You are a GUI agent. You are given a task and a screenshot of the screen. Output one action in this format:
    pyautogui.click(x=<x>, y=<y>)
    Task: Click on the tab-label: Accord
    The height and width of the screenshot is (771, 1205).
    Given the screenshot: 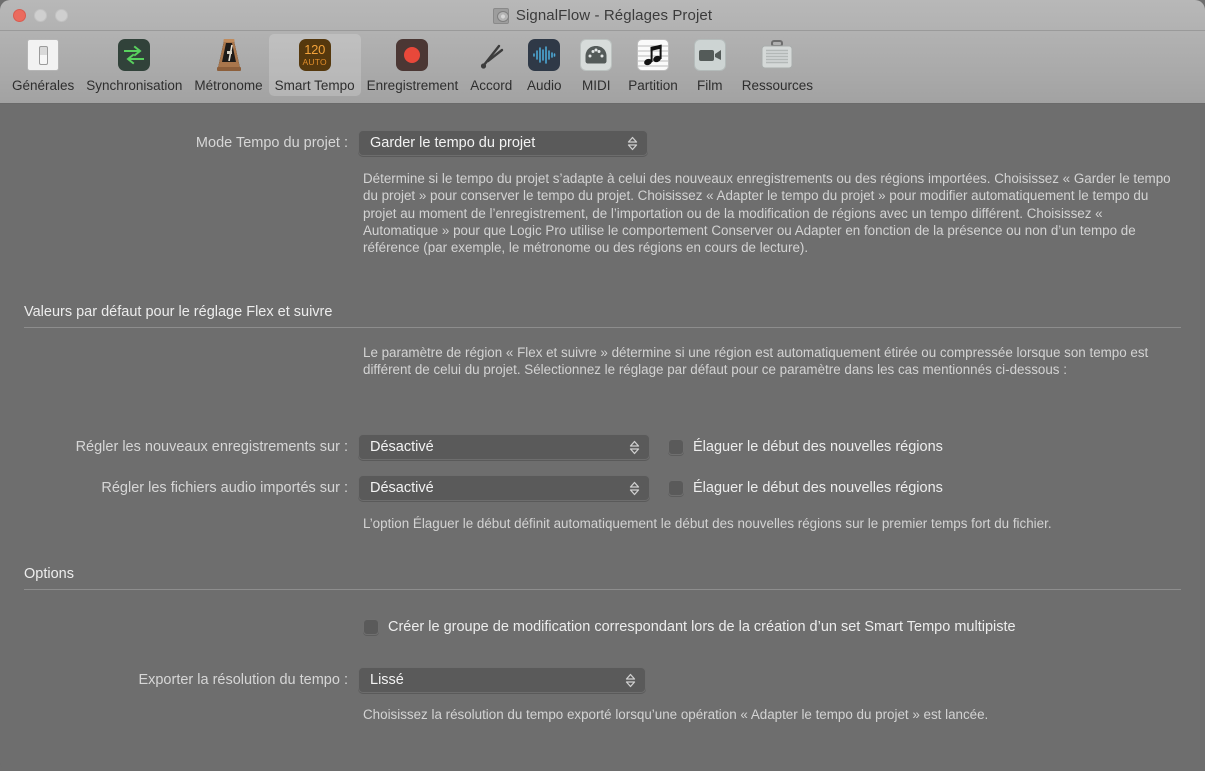 What is the action you would take?
    pyautogui.click(x=491, y=85)
    